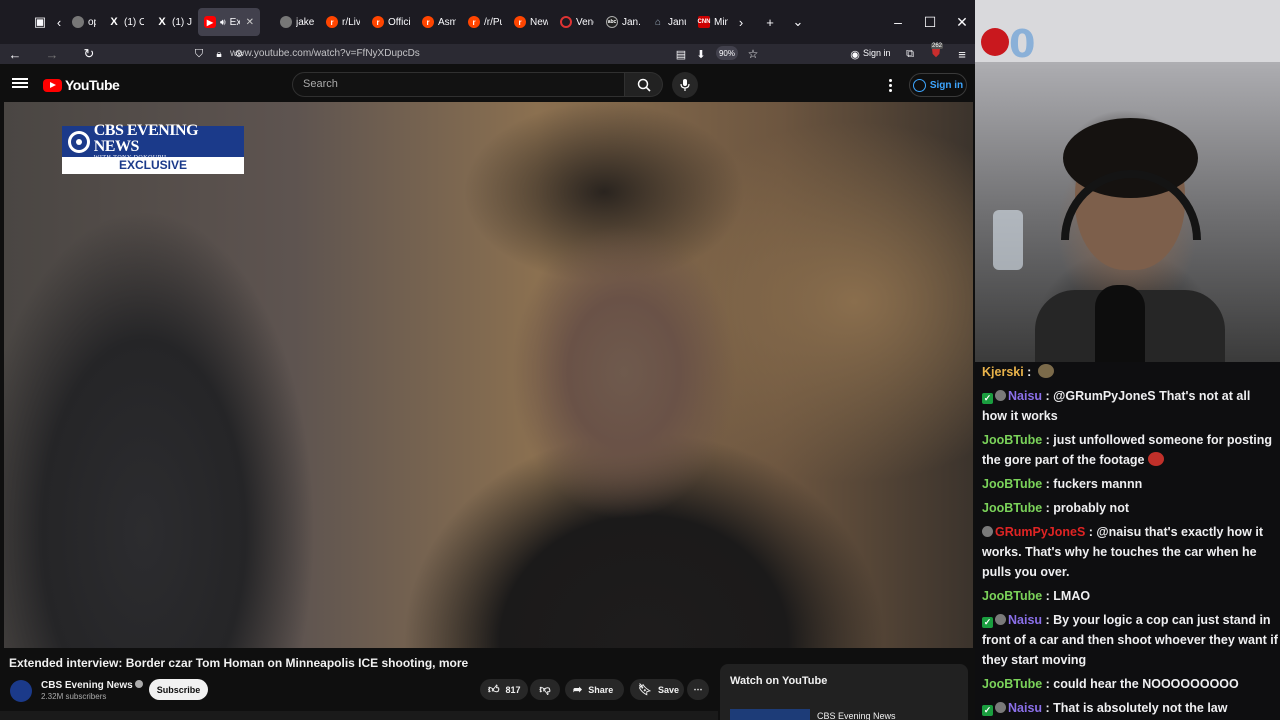  What do you see at coordinates (770, 22) in the screenshot?
I see `new-tab-icon: +` at bounding box center [770, 22].